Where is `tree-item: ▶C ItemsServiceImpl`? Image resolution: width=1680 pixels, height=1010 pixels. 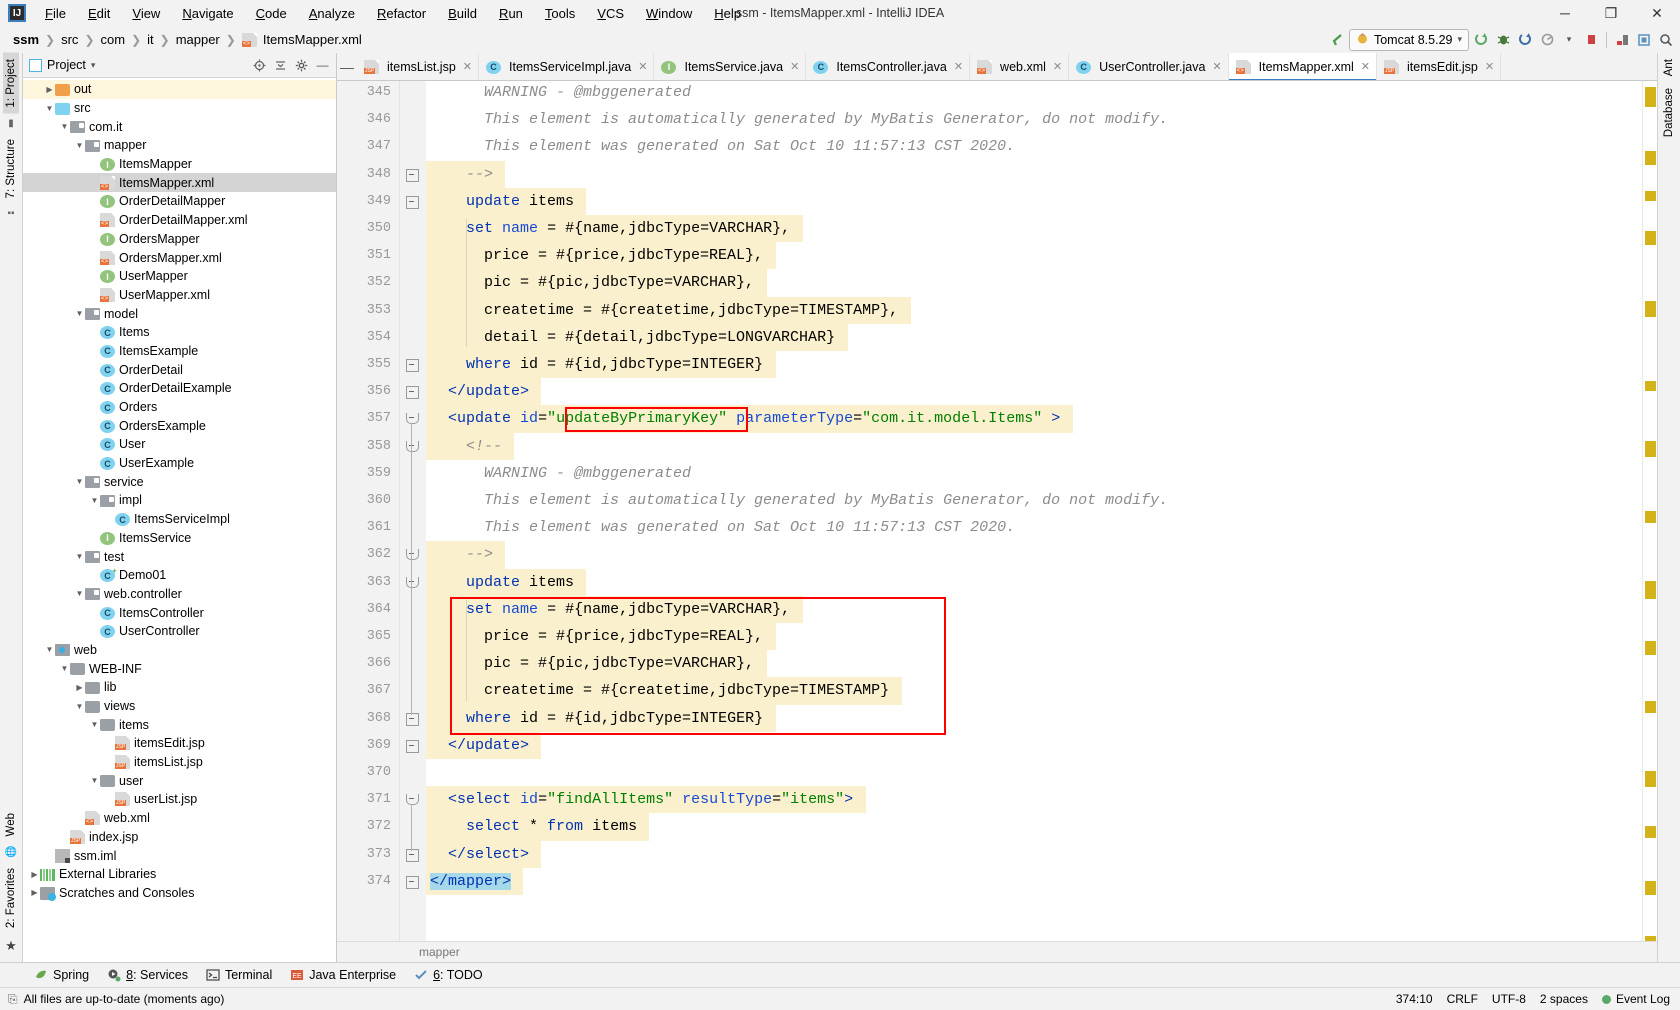 tree-item: ▶C ItemsServiceImpl is located at coordinates (179, 519).